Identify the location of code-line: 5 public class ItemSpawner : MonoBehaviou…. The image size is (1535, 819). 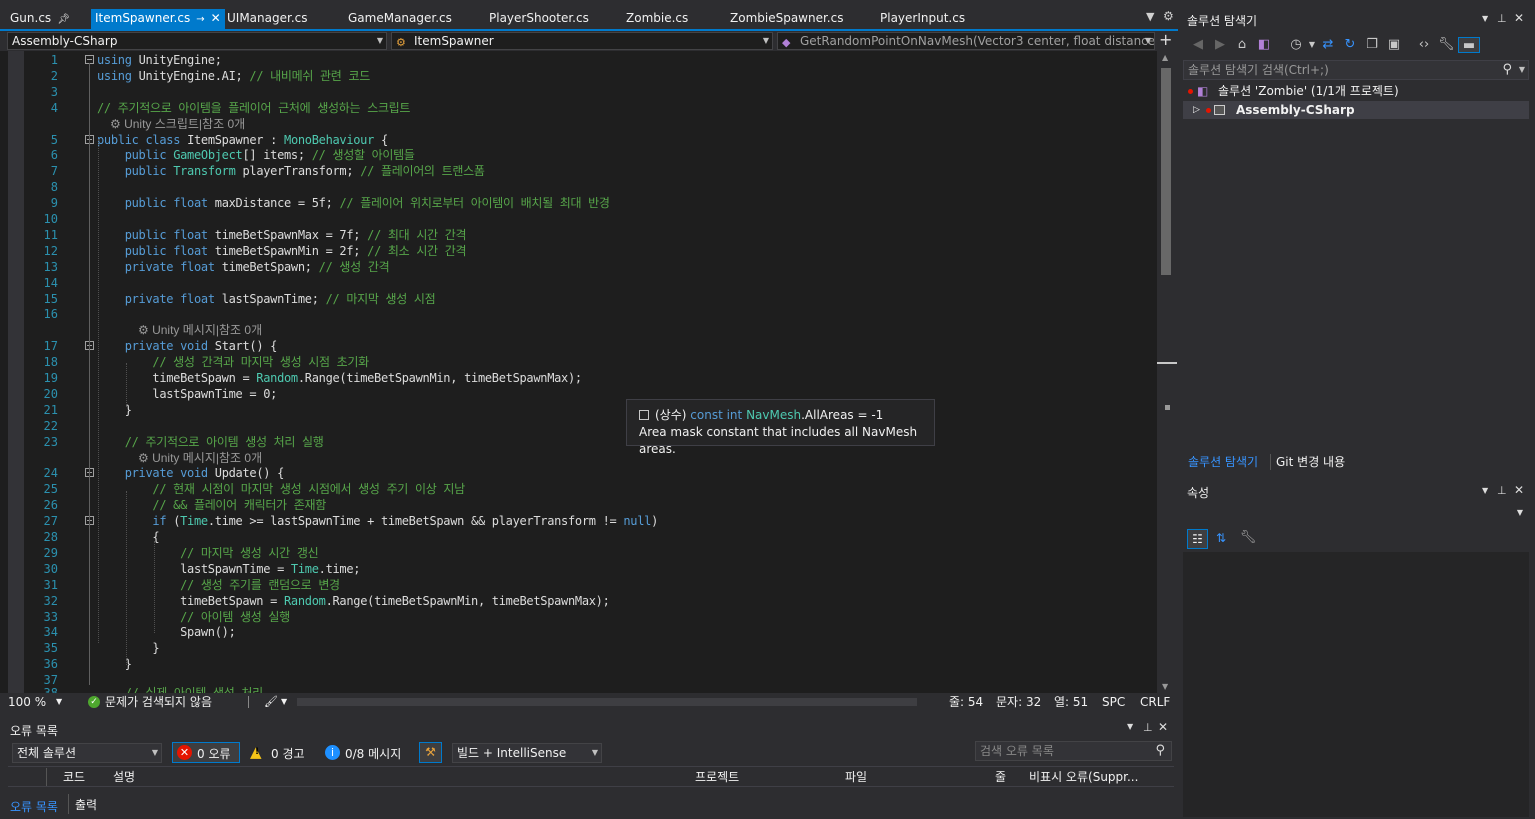
(578, 140).